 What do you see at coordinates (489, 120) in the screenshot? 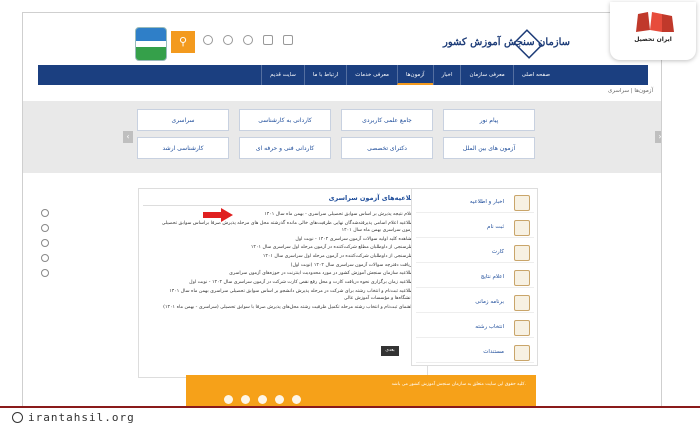
I see `category-payam-noor: پیام نور` at bounding box center [489, 120].